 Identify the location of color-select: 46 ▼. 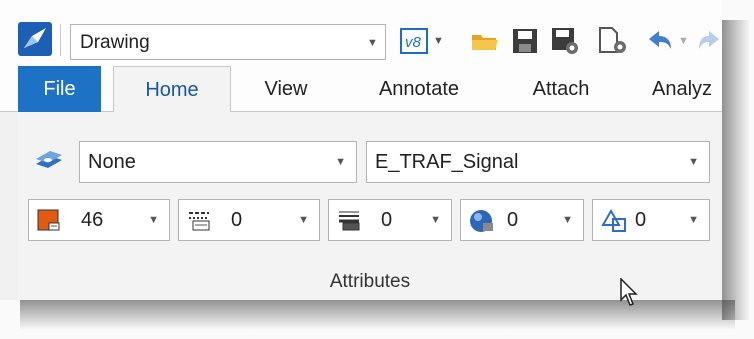
(99, 220).